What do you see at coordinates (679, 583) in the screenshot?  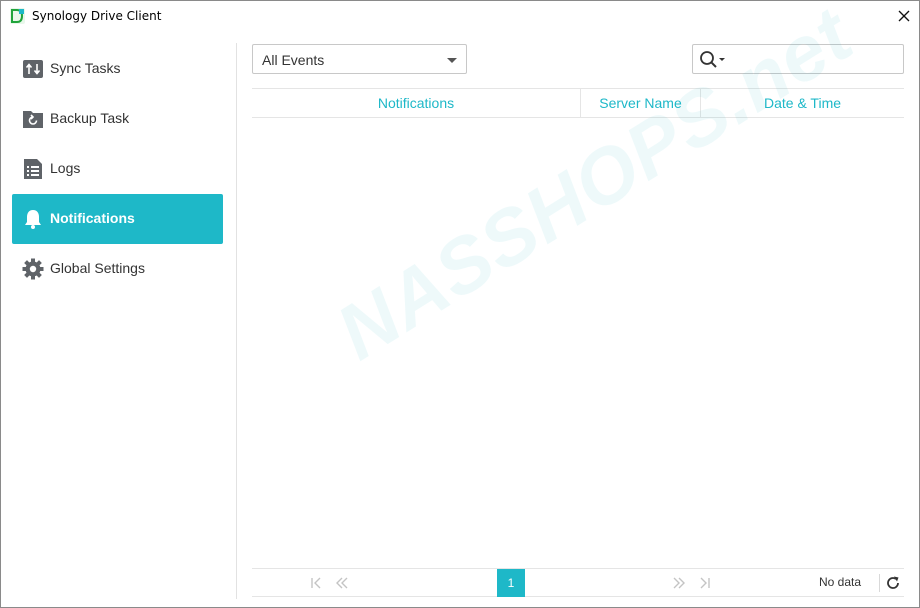 I see `next-page-icon` at bounding box center [679, 583].